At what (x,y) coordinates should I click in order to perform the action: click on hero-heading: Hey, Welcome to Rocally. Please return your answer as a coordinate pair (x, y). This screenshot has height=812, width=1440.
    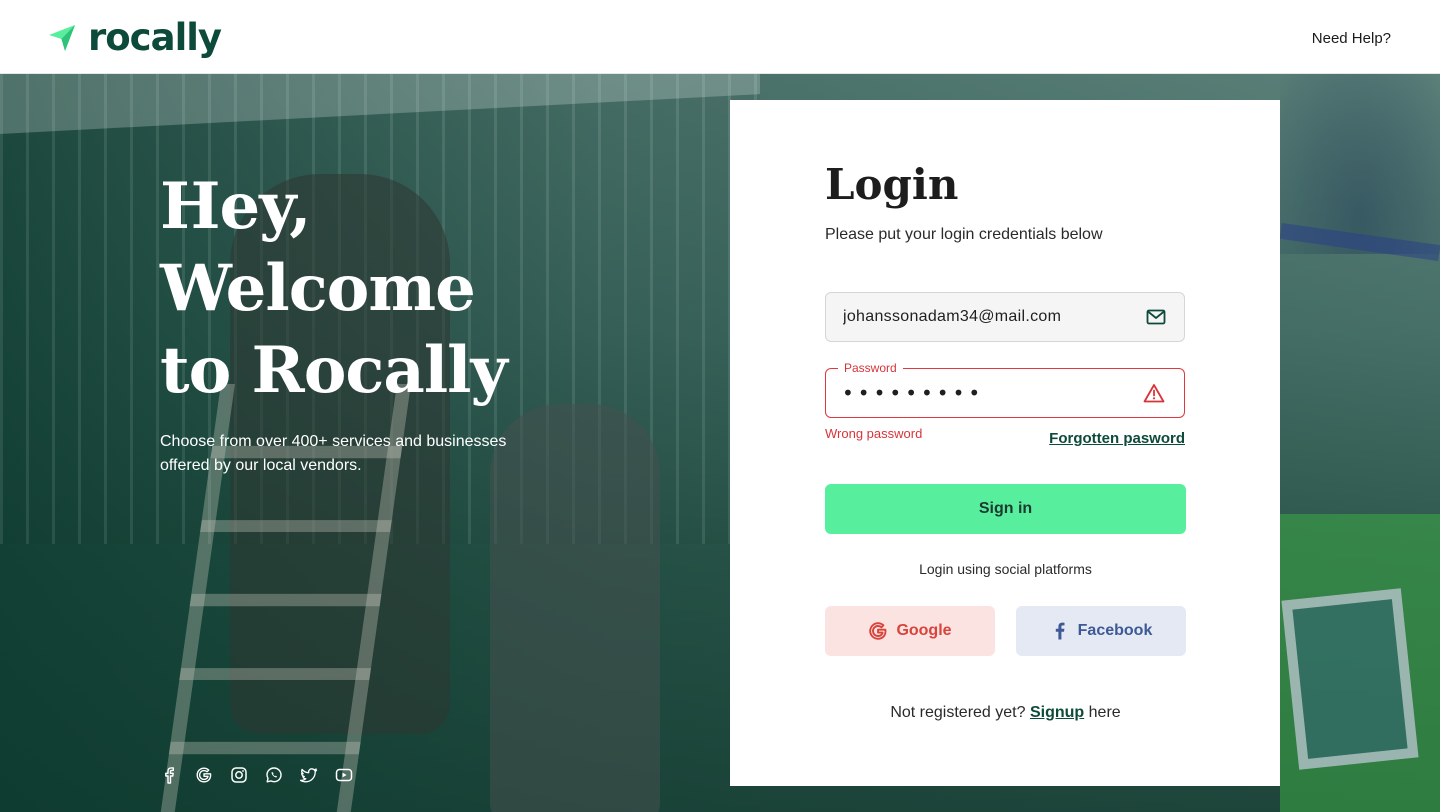
    Looking at the image, I should click on (390, 289).